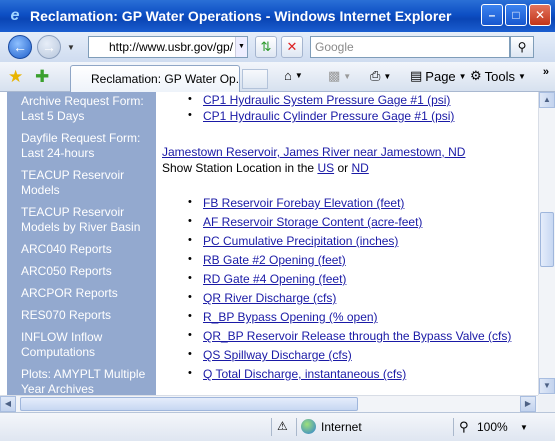  Describe the element at coordinates (464, 427) in the screenshot. I see `zoom-icon: ⚲` at that location.